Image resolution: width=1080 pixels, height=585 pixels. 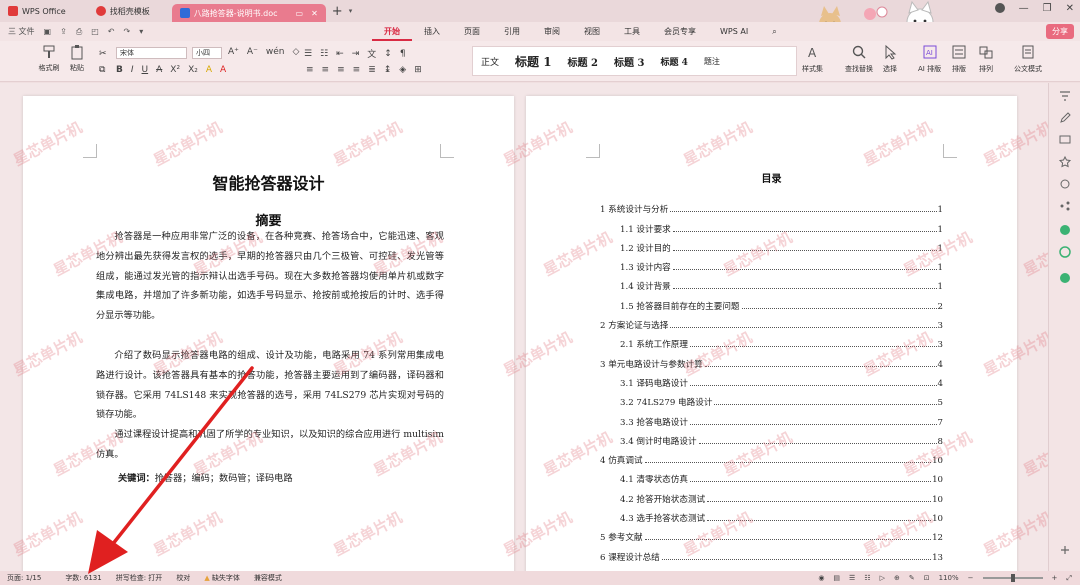 What do you see at coordinates (48, 31) in the screenshot?
I see `save-icon: ▣` at bounding box center [48, 31].